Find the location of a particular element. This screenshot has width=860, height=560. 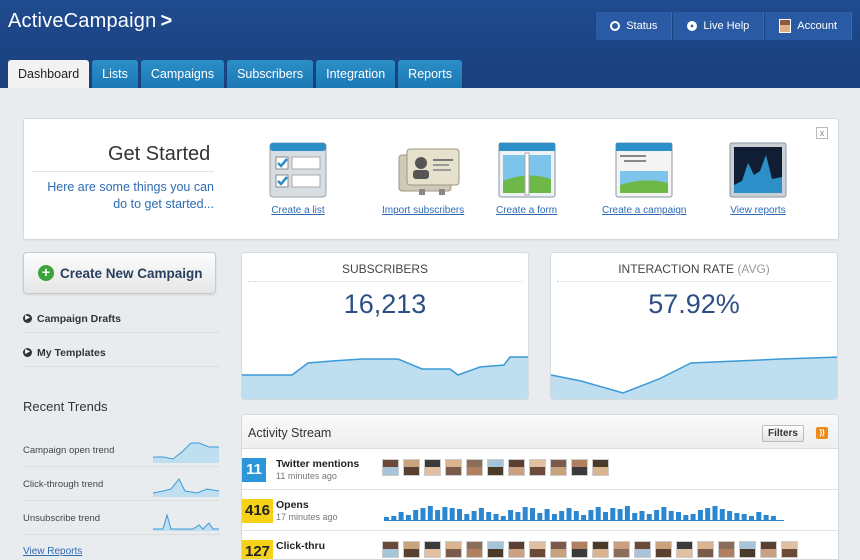

tab-dashboard: Dashboard is located at coordinates (49, 74).